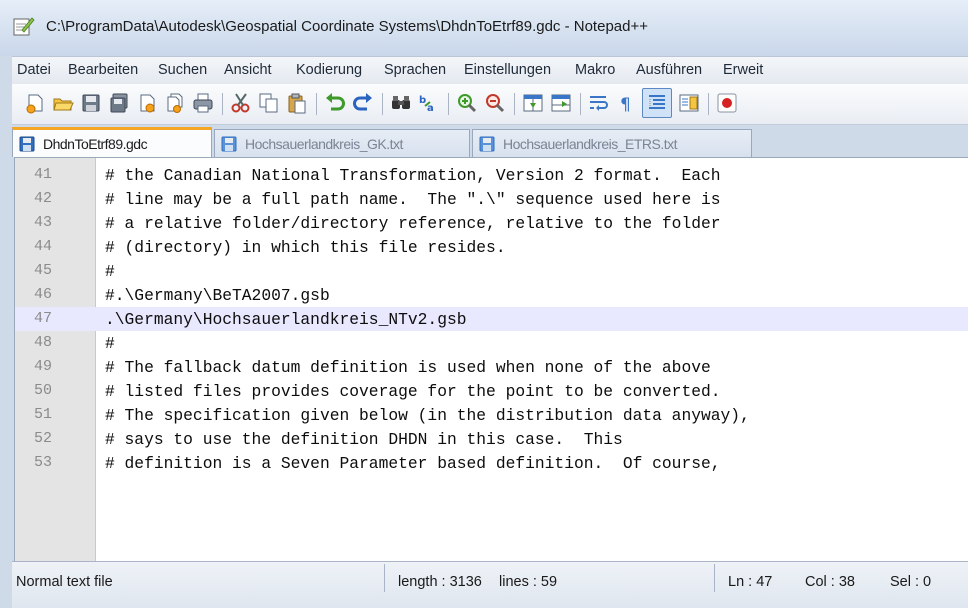 This screenshot has width=968, height=608. I want to click on editor-line: 48 #, so click(491, 343).